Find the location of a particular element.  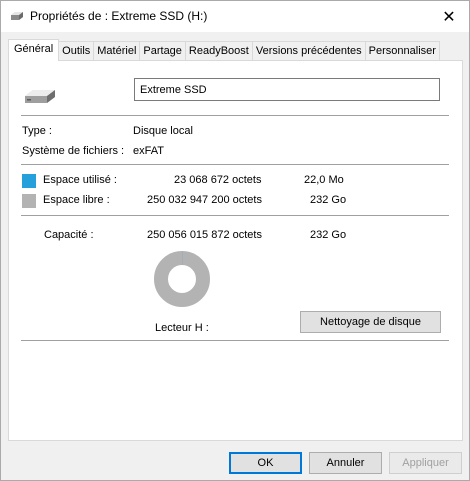

type-label: Type : is located at coordinates (37, 131).